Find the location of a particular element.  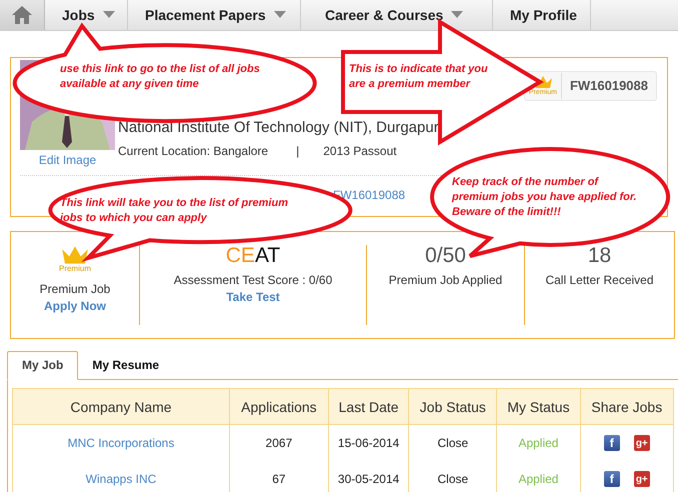

tab: My Resume is located at coordinates (126, 366).